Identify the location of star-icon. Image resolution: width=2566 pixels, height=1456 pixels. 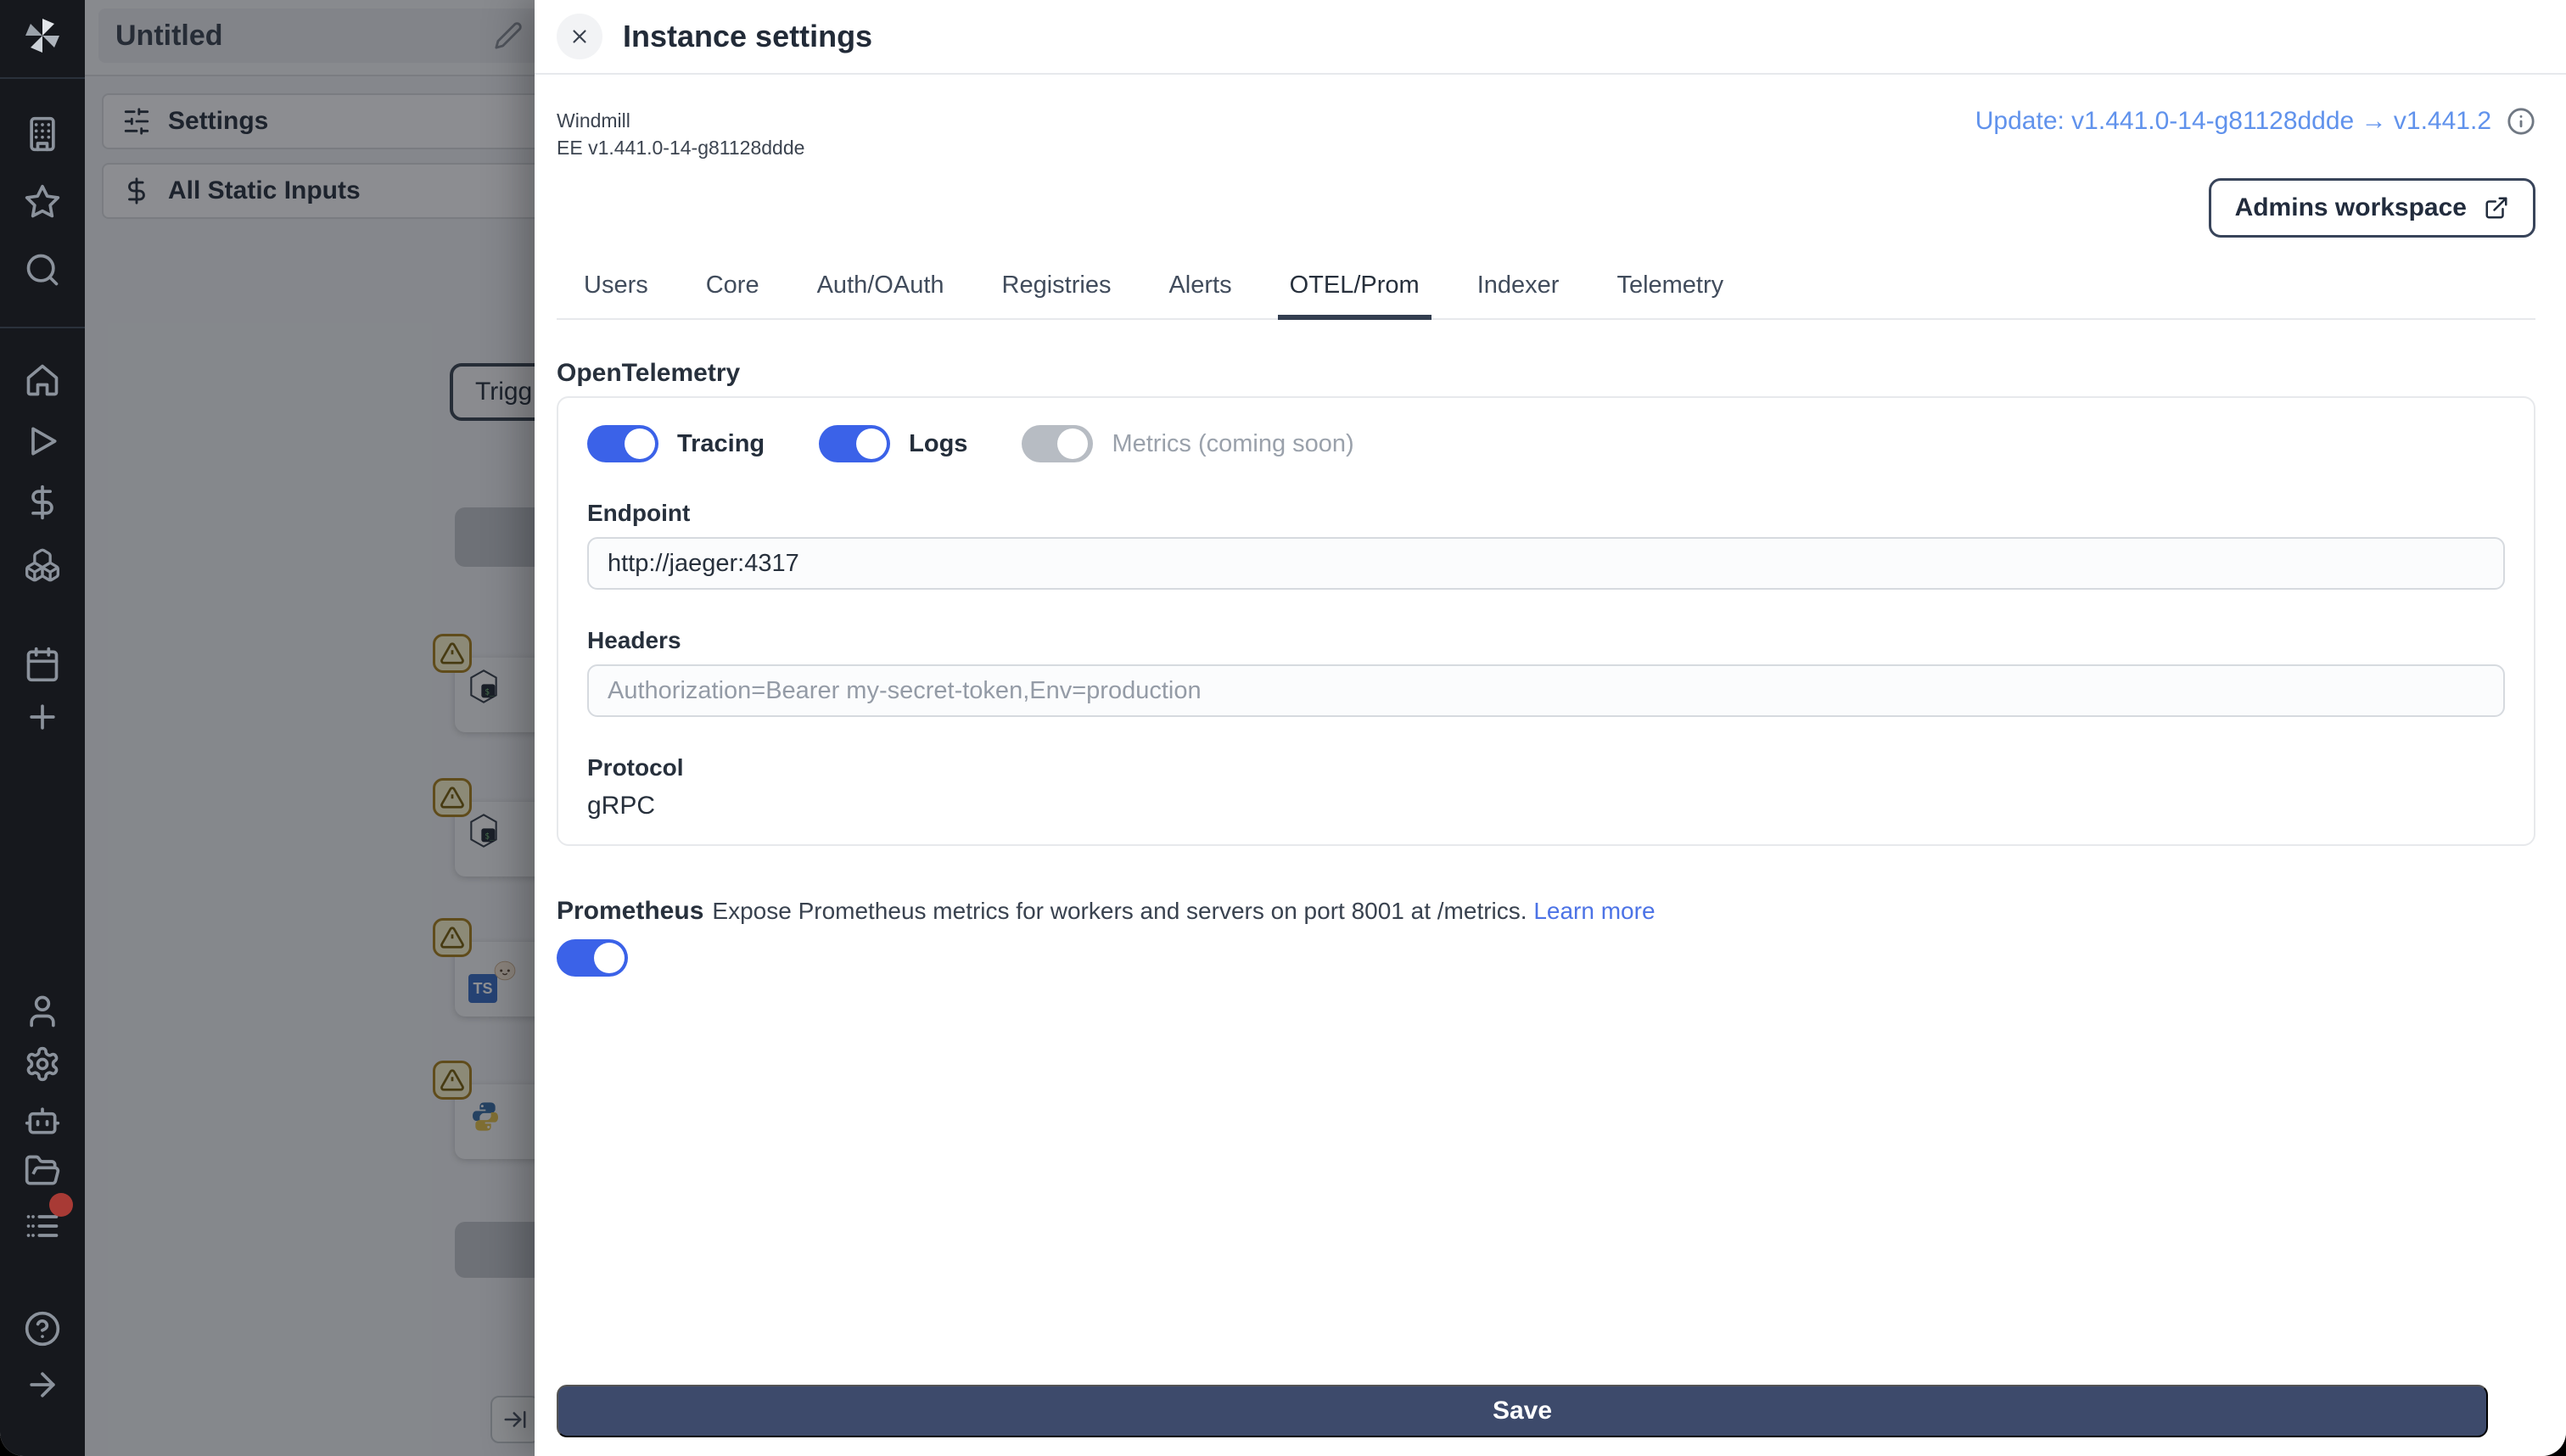
(42, 202).